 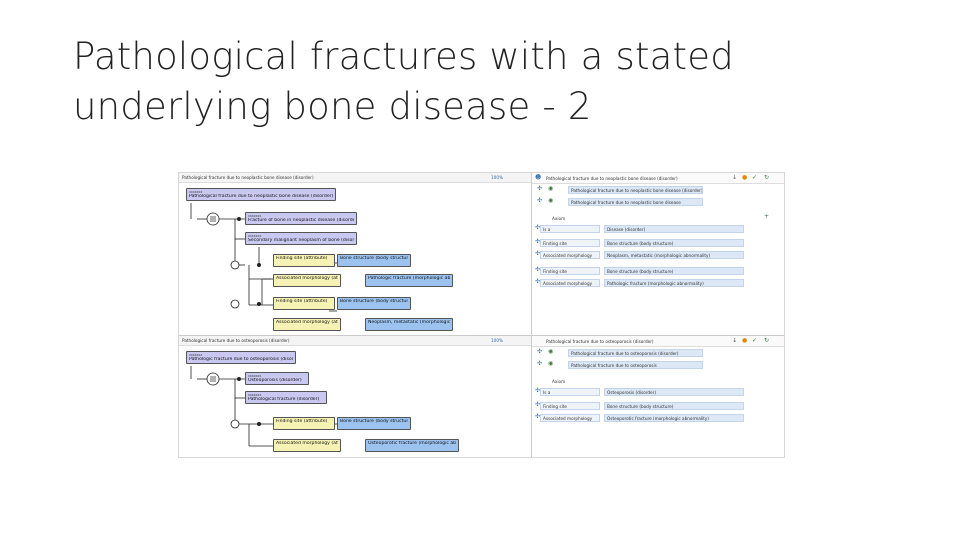 I want to click on bottom-attr-3-text: Associated morphology, so click(x=568, y=418).